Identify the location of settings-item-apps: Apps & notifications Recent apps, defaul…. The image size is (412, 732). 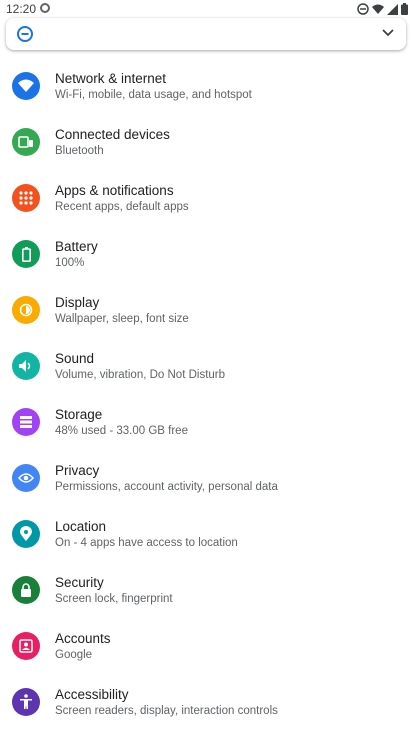
(206, 198).